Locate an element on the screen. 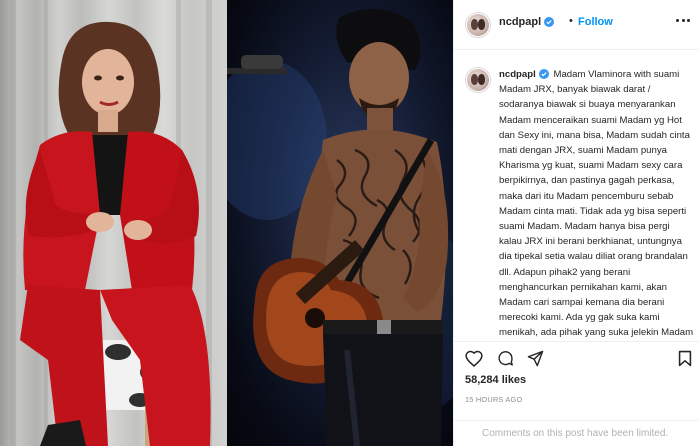  comment-icon is located at coordinates (505, 358).